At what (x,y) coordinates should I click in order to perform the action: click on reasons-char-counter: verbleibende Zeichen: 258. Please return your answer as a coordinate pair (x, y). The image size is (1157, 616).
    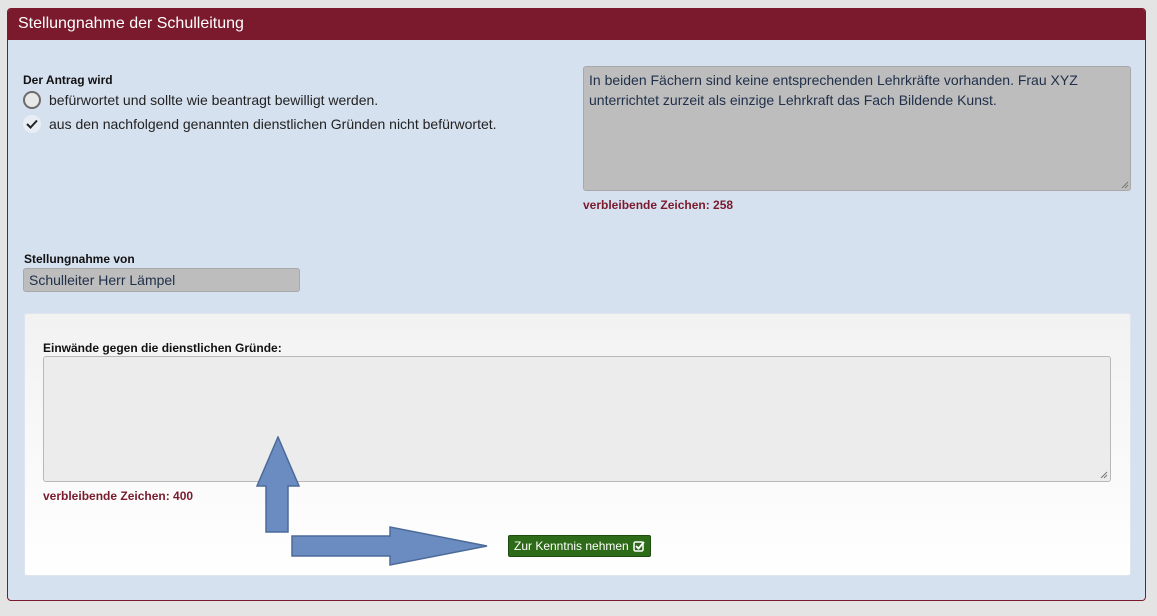
    Looking at the image, I should click on (658, 205).